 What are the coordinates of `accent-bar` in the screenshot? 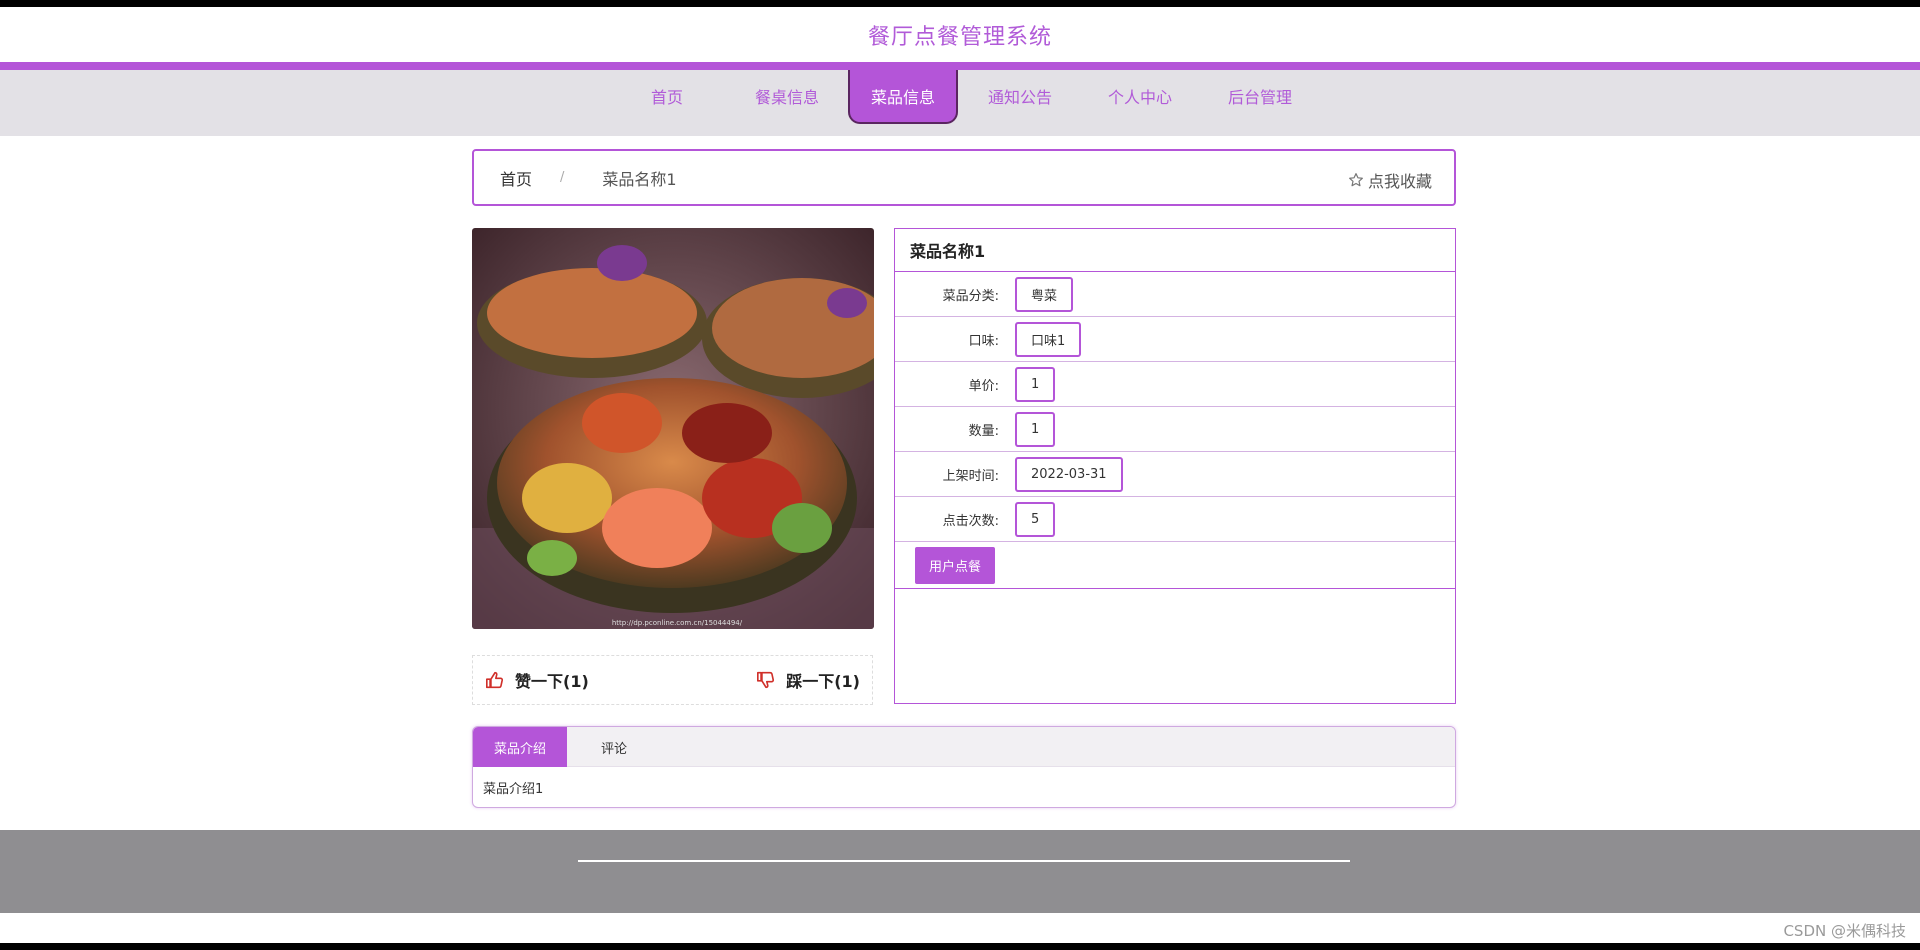 It's located at (960, 66).